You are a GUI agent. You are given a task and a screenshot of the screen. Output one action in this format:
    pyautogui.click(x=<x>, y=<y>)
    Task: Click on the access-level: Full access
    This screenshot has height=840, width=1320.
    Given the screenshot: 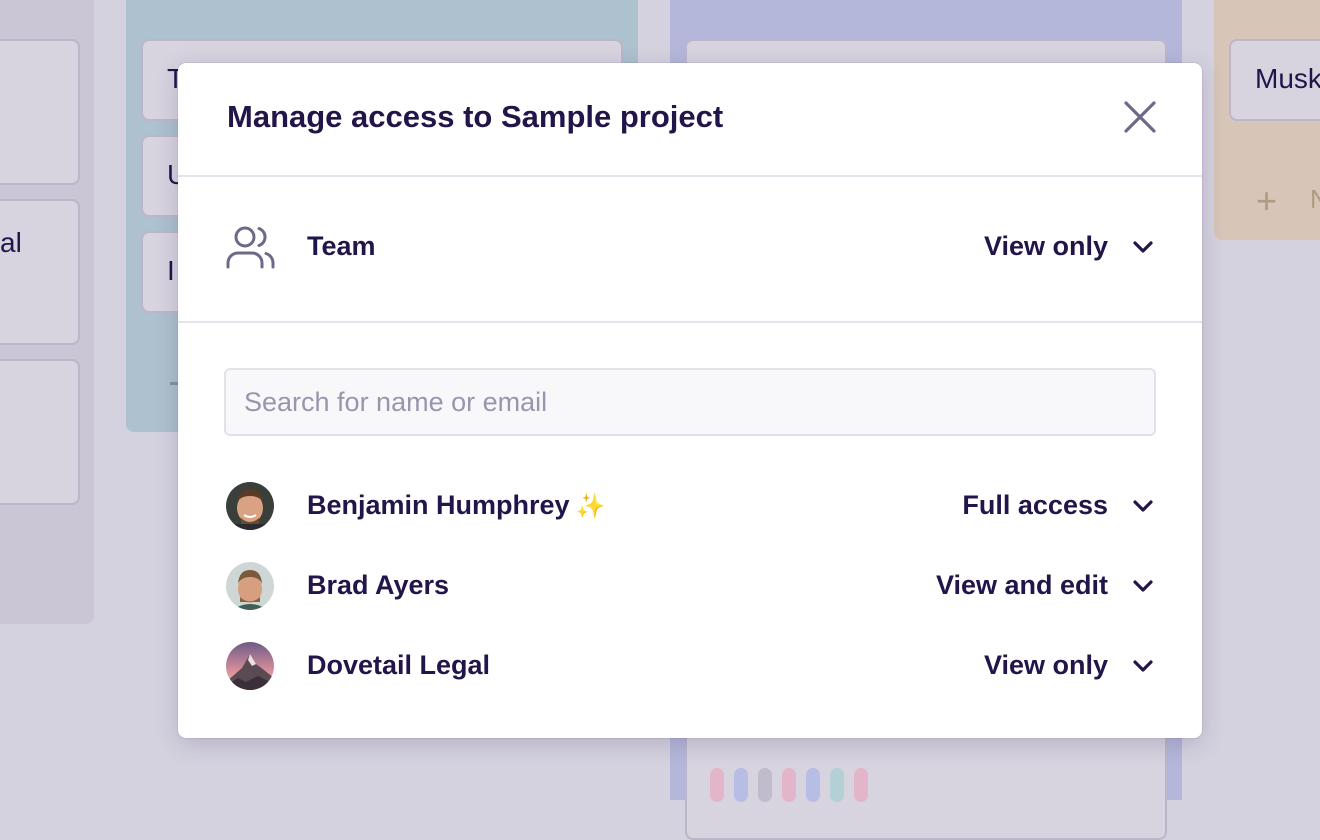 What is the action you would take?
    pyautogui.click(x=1035, y=505)
    